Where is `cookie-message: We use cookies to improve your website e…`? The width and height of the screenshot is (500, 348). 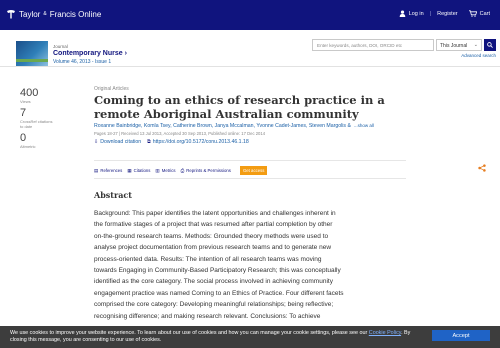
cookie-message: We use cookies to improve your website e… is located at coordinates (215, 337).